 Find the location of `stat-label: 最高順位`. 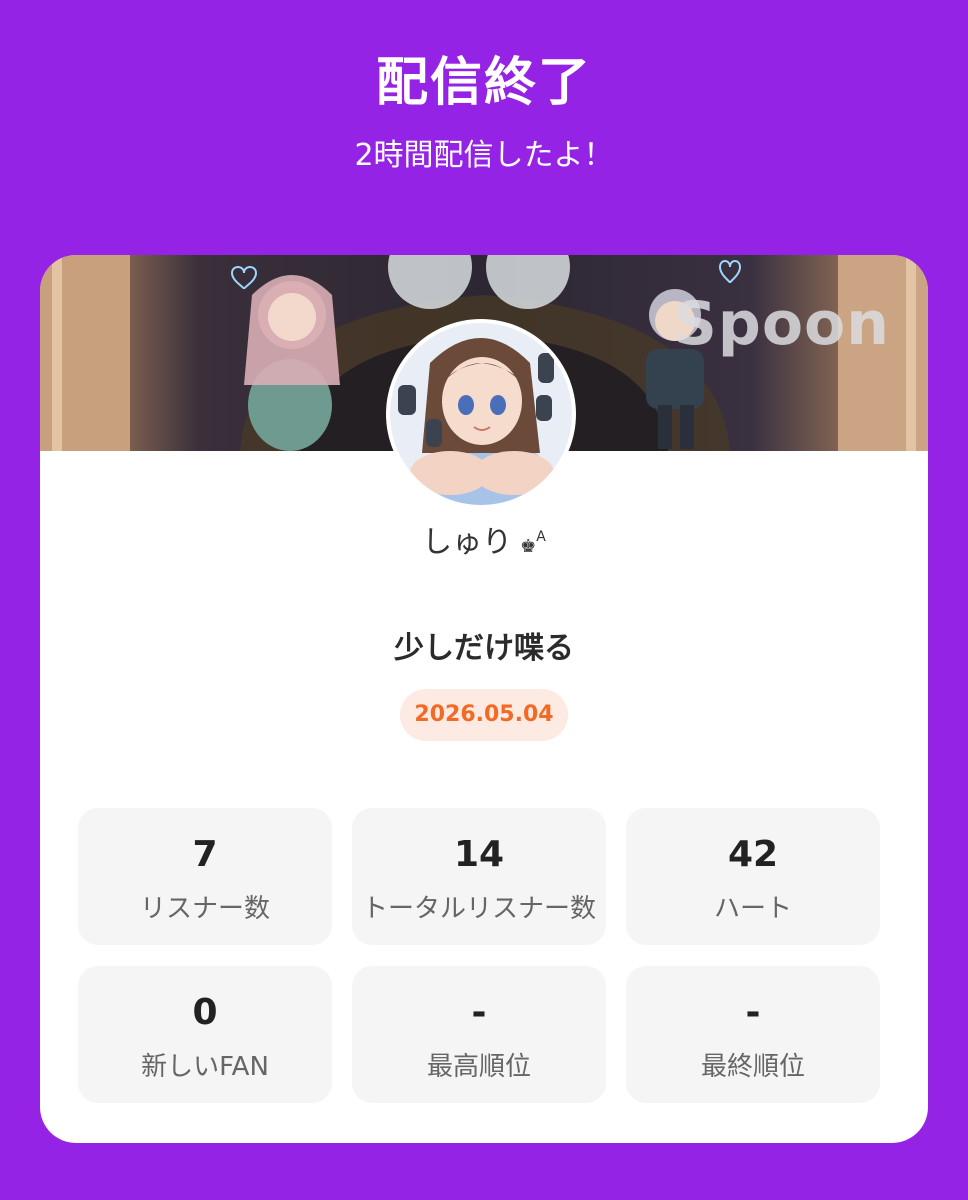

stat-label: 最高順位 is located at coordinates (478, 1067).